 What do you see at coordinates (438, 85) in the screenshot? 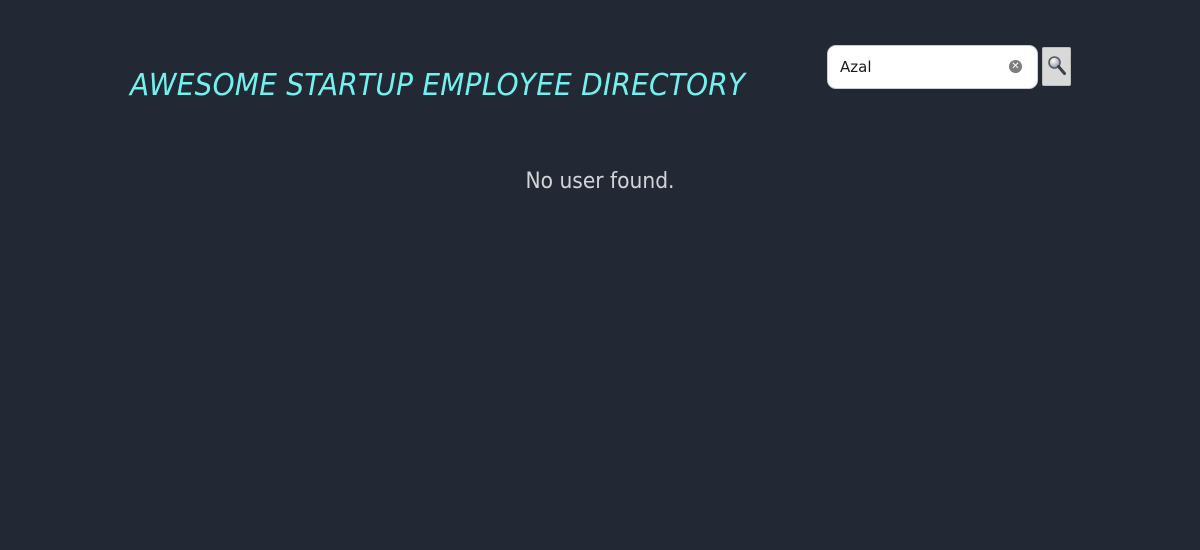
I see `page-title: AWESOME STARTUP EMPLOYEE DIRECTORY` at bounding box center [438, 85].